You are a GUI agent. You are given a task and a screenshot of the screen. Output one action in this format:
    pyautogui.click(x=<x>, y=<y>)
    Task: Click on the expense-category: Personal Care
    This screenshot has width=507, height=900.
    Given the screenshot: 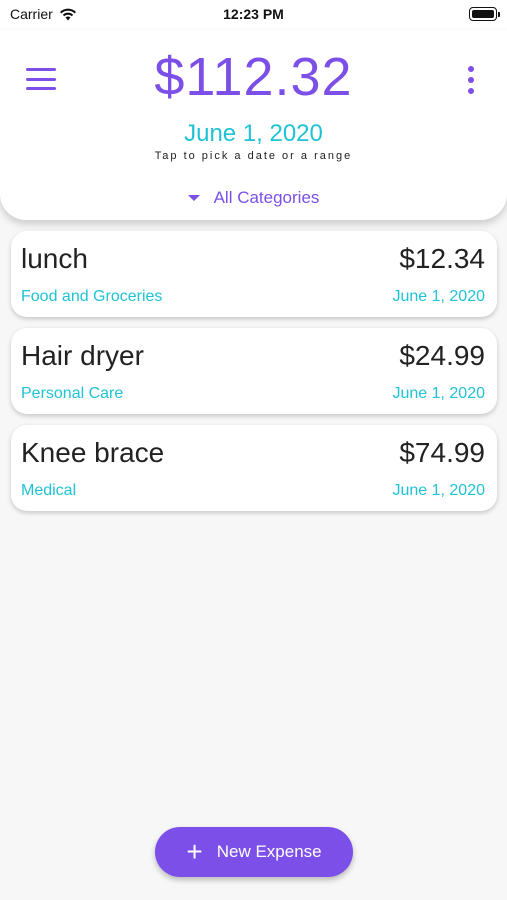 What is the action you would take?
    pyautogui.click(x=72, y=393)
    